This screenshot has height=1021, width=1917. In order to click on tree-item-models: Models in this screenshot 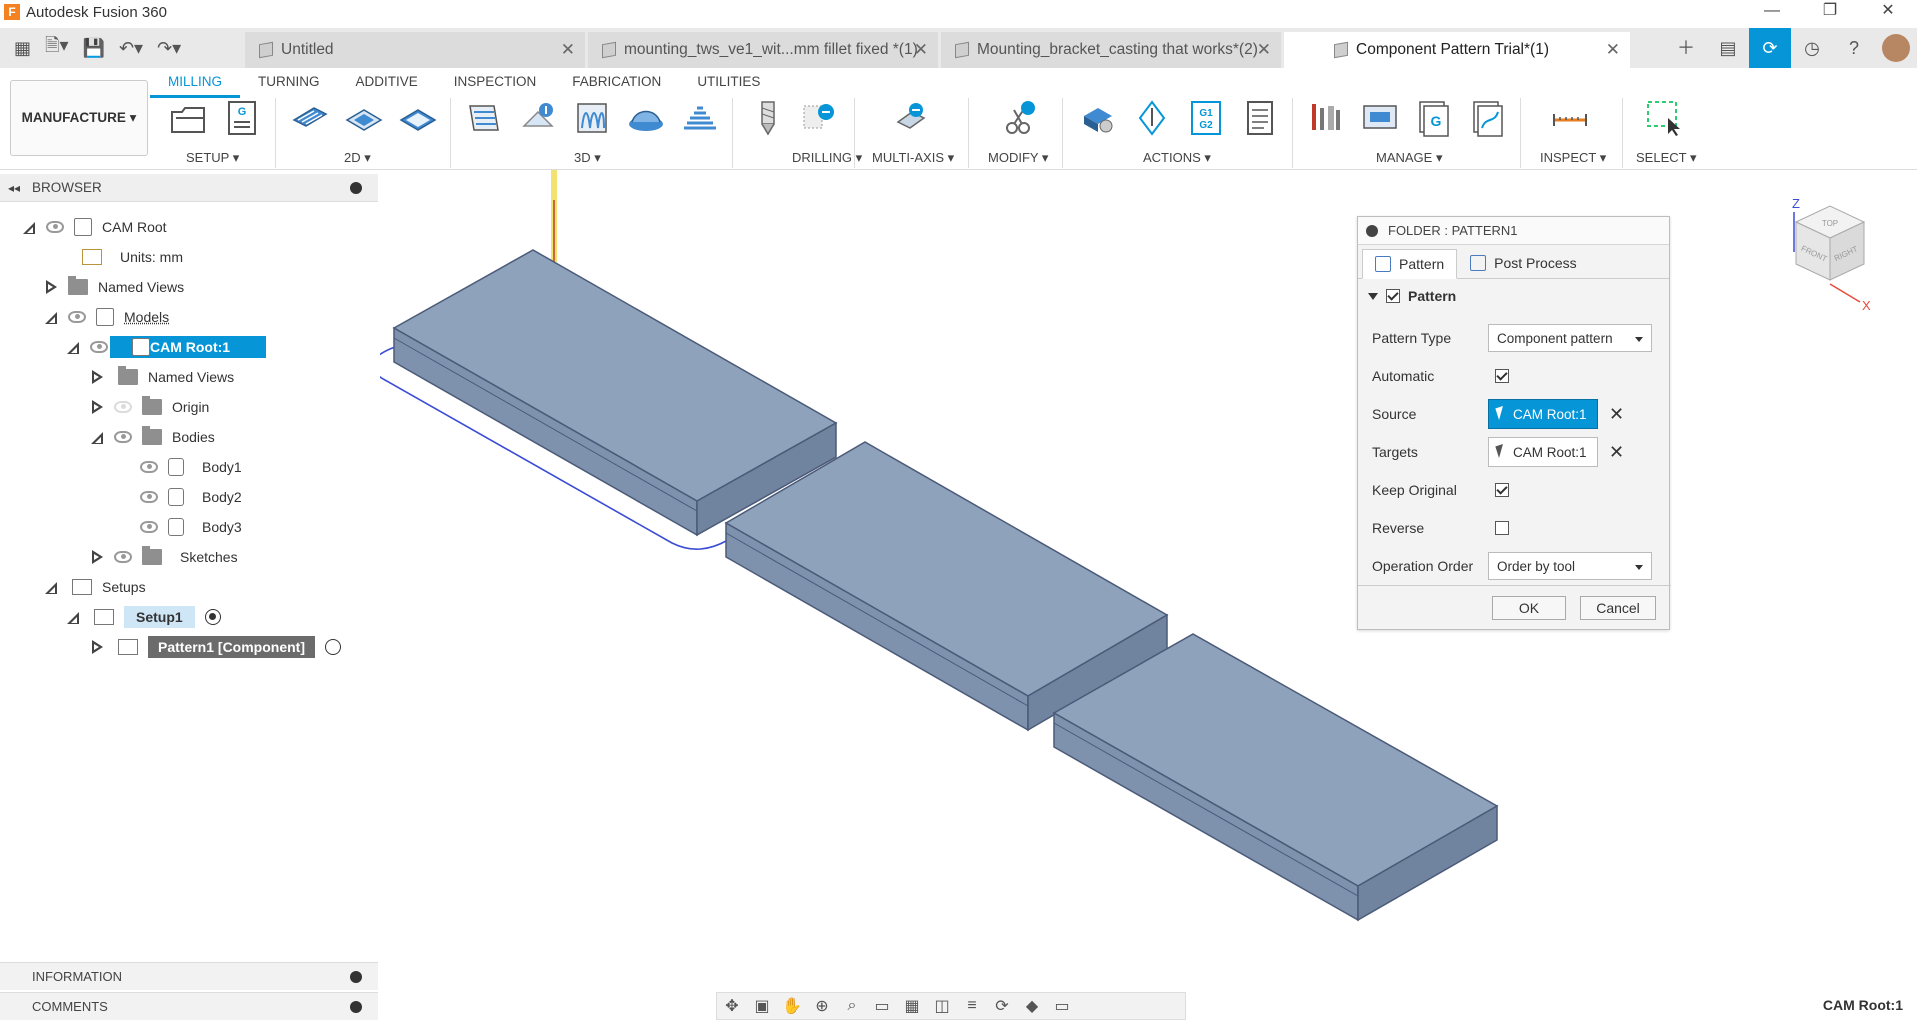, I will do `click(106, 317)`.